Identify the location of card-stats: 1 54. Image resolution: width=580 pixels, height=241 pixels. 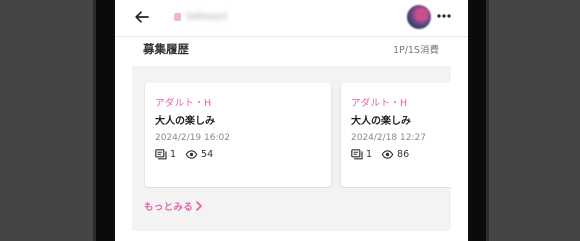
(184, 154).